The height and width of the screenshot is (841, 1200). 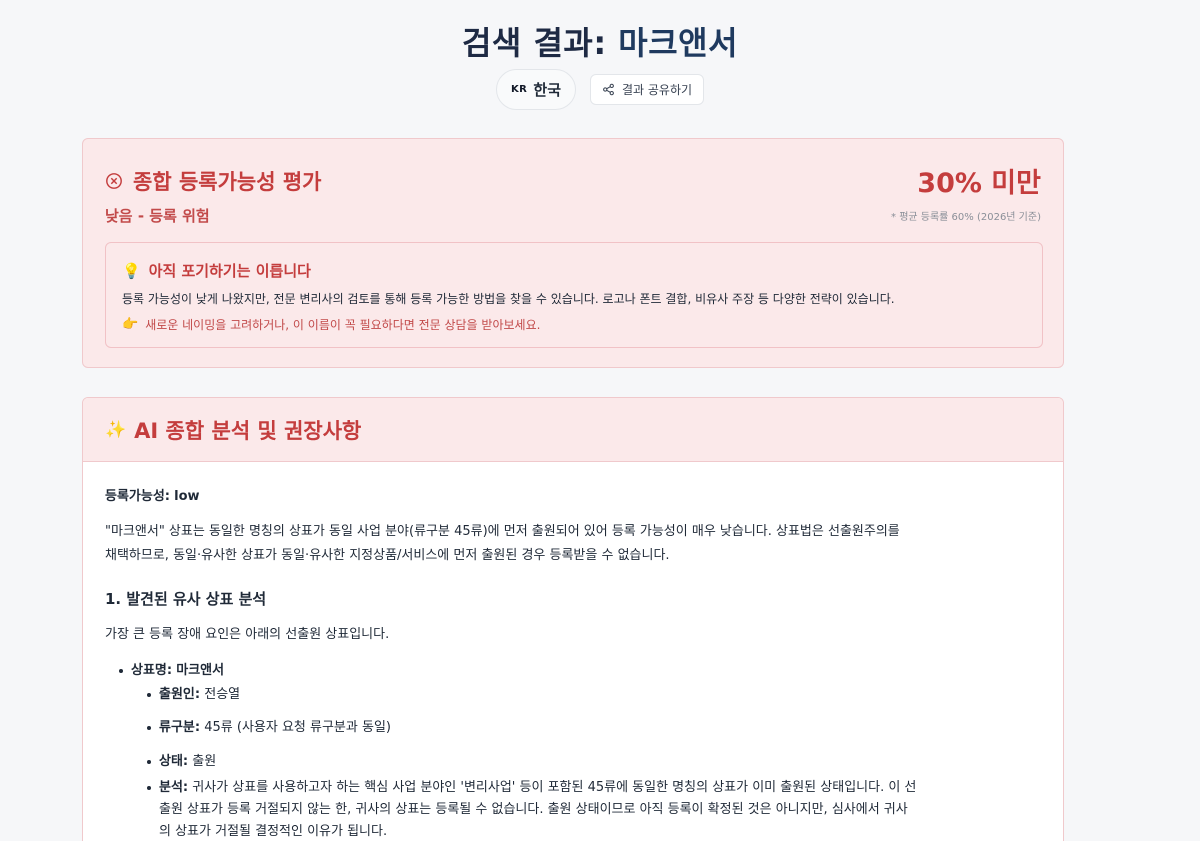 What do you see at coordinates (979, 183) in the screenshot?
I see `evaluation-score: 30% 미만` at bounding box center [979, 183].